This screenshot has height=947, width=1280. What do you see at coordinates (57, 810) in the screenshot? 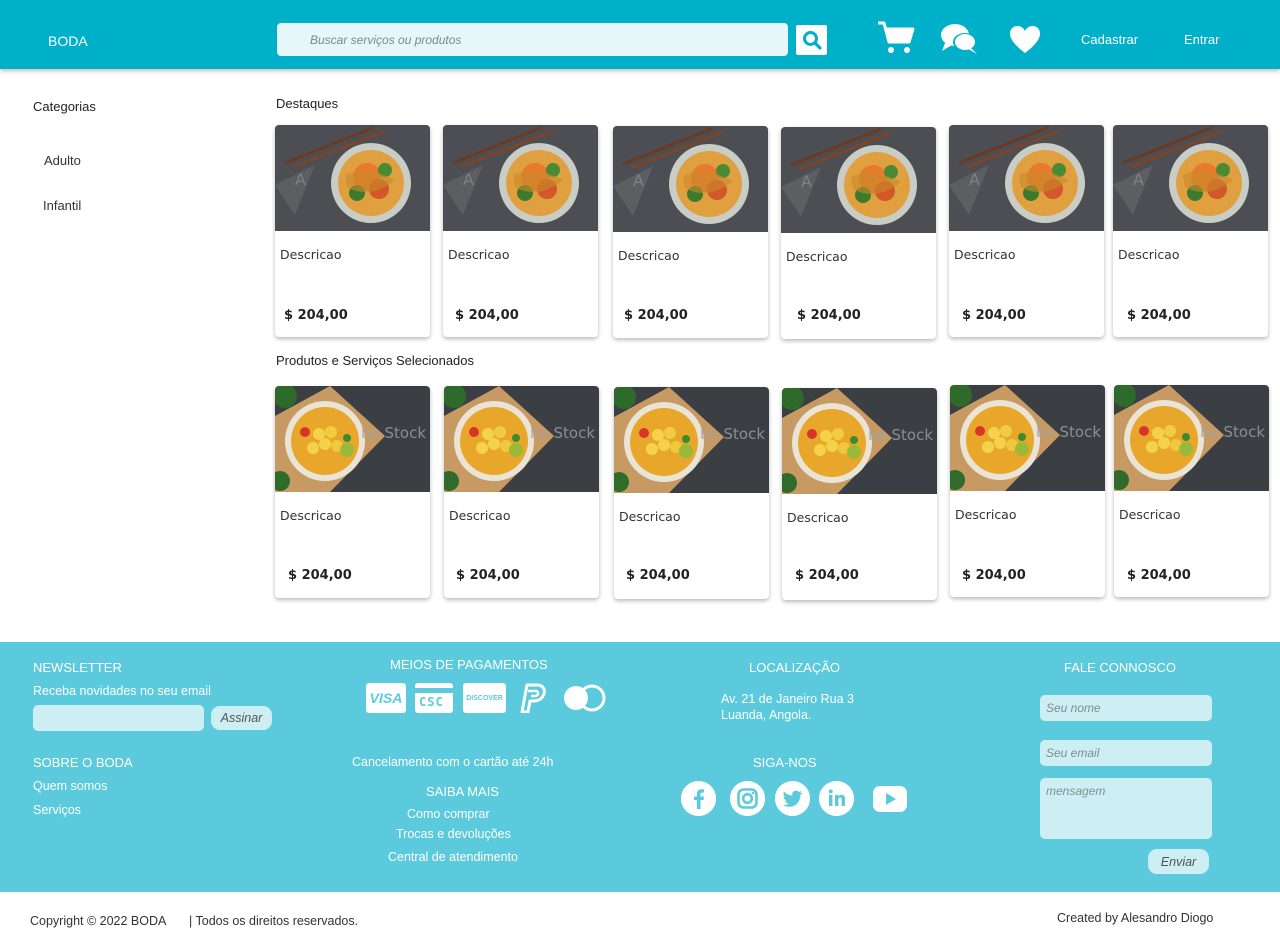
I see `about-link-servicos: Serviços` at bounding box center [57, 810].